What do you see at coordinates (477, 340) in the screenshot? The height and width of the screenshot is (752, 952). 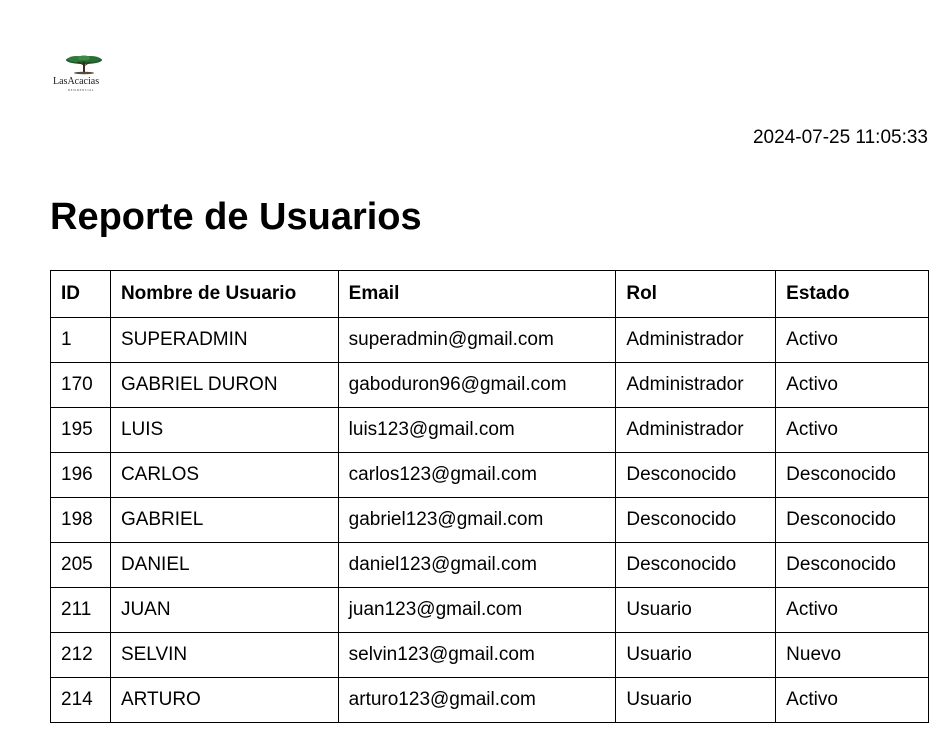 I see `cell-email: superadmin@gmail.com` at bounding box center [477, 340].